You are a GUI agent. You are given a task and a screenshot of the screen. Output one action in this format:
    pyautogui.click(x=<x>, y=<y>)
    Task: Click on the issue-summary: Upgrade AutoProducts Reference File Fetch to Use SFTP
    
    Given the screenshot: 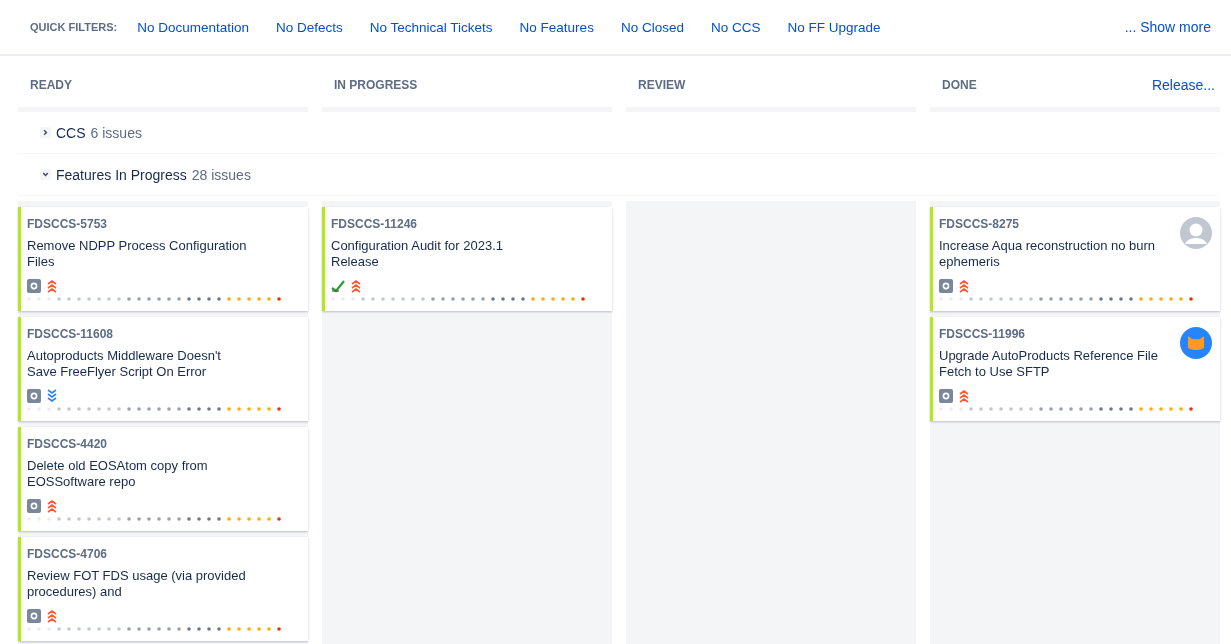 What is the action you would take?
    pyautogui.click(x=1049, y=364)
    